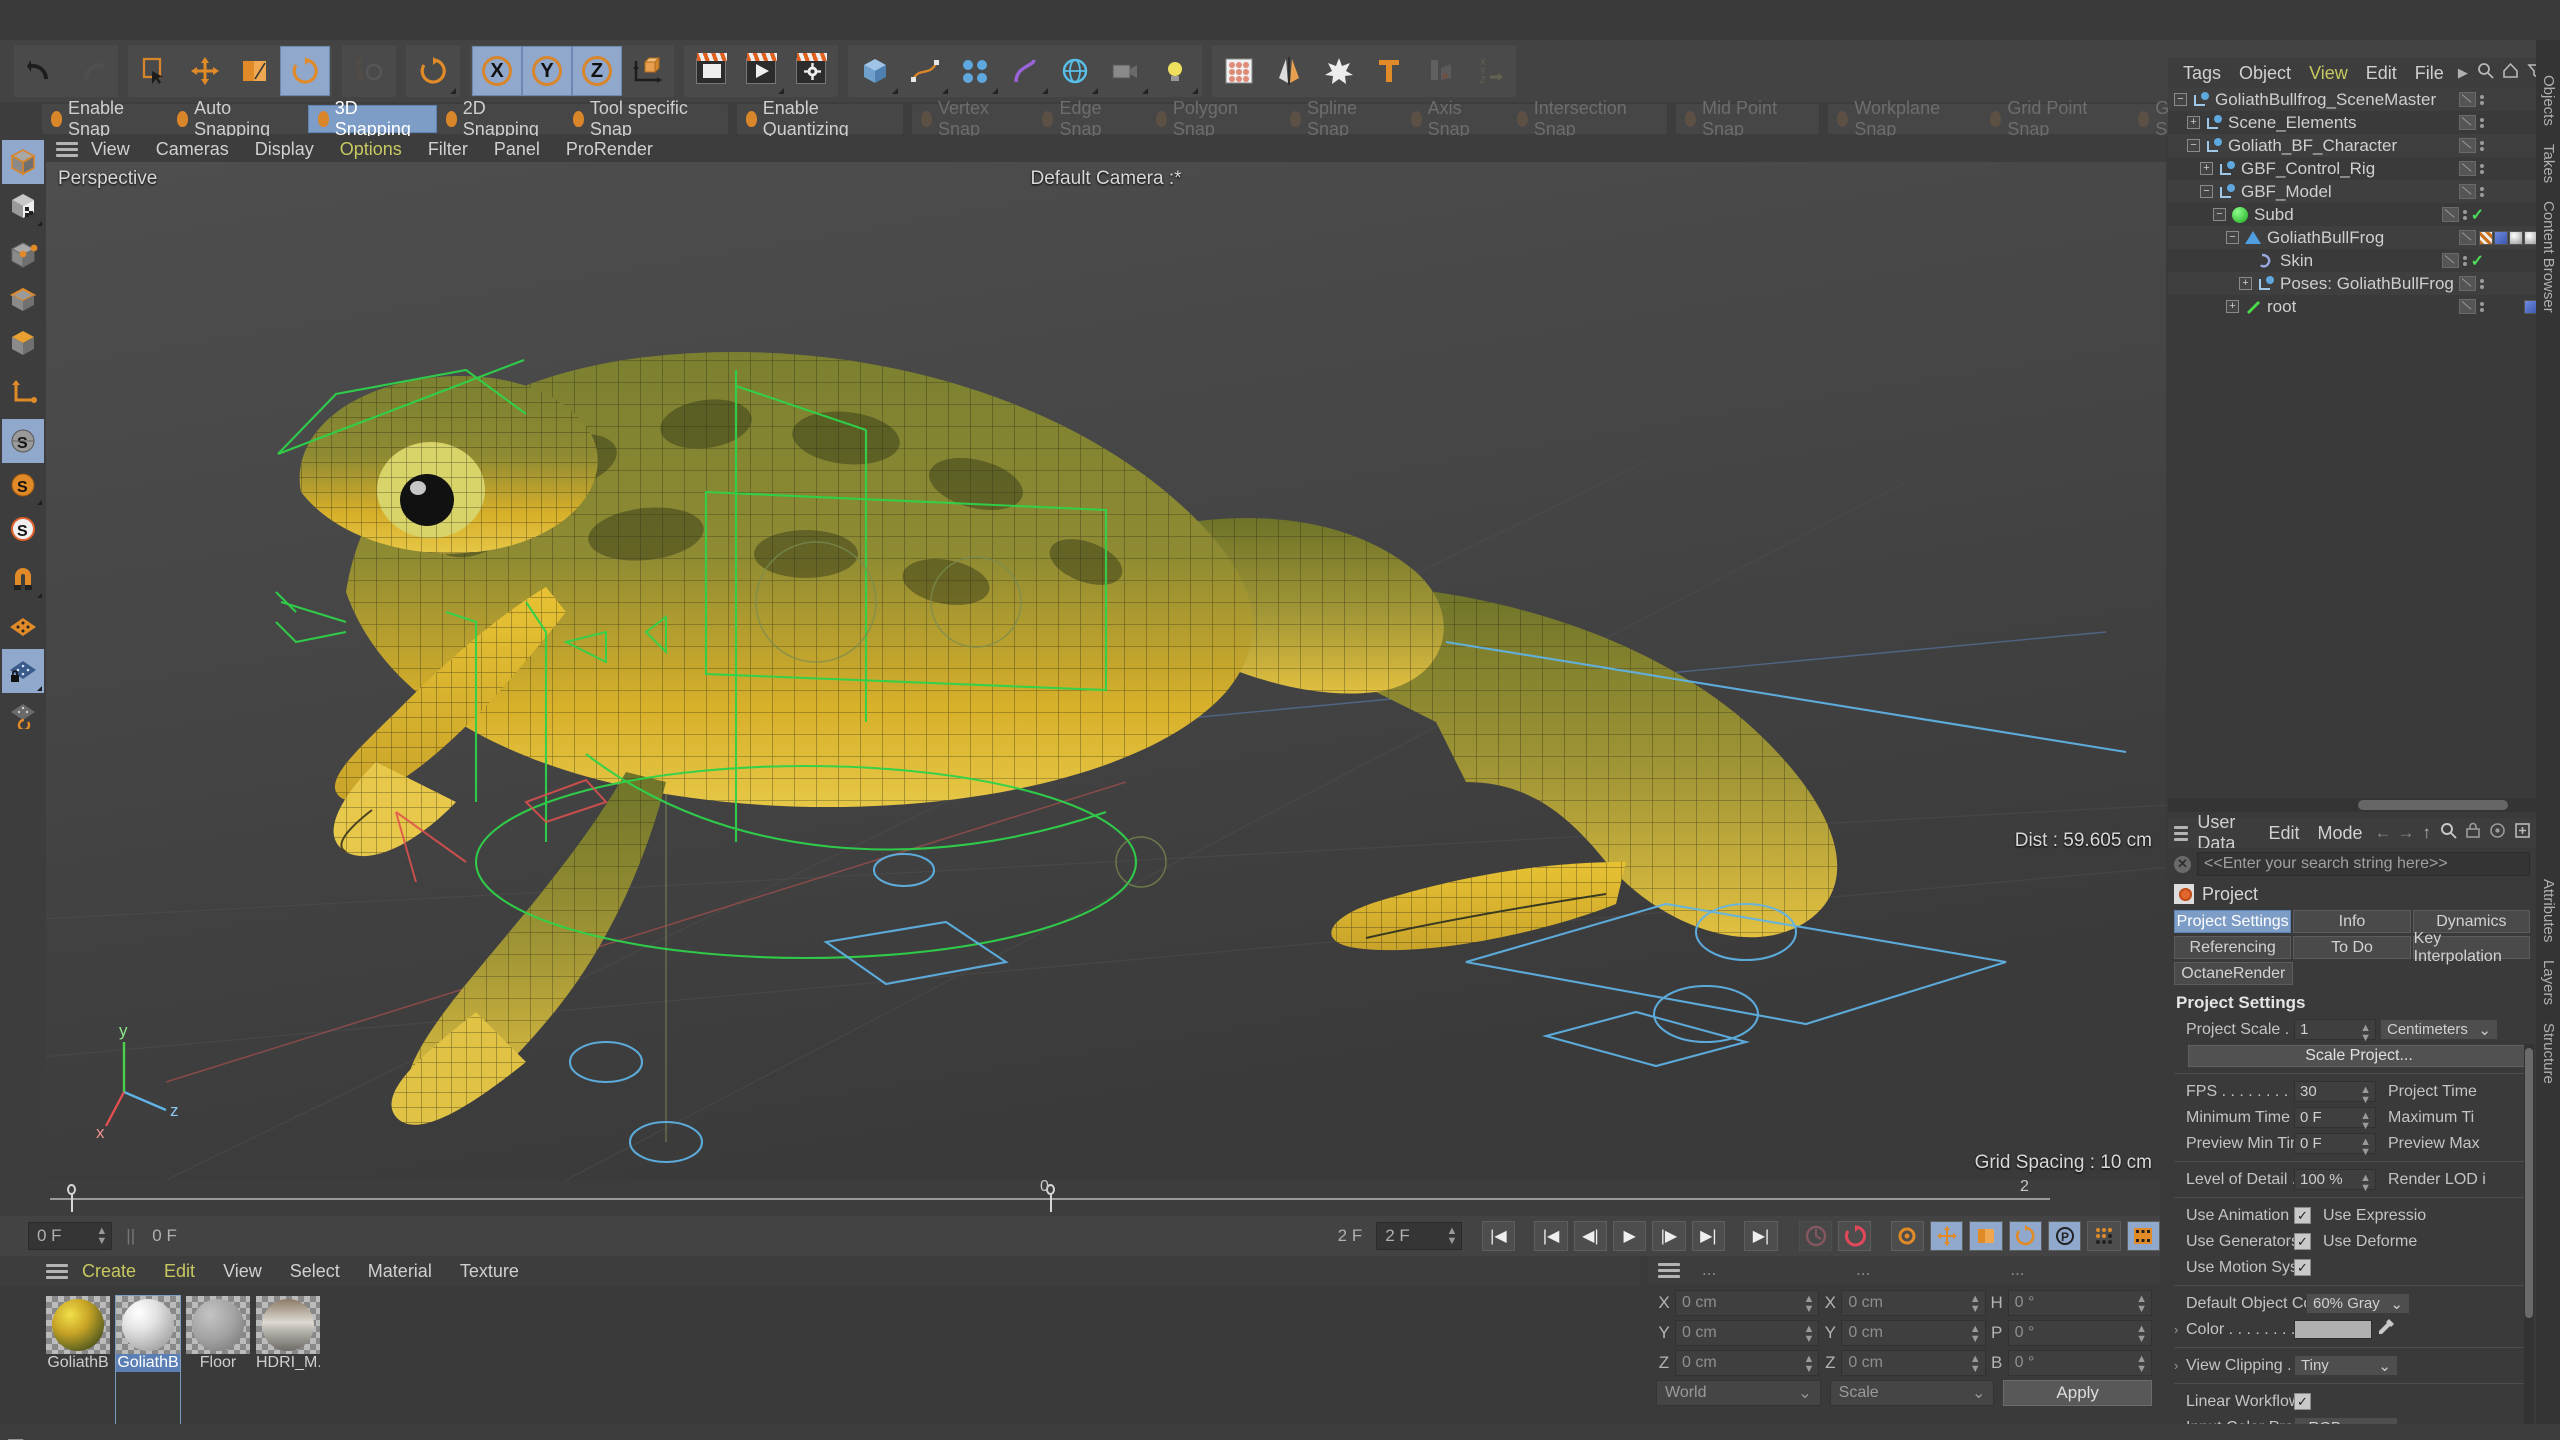 This screenshot has width=2560, height=1440. What do you see at coordinates (811, 71) in the screenshot?
I see `render-settings-icon` at bounding box center [811, 71].